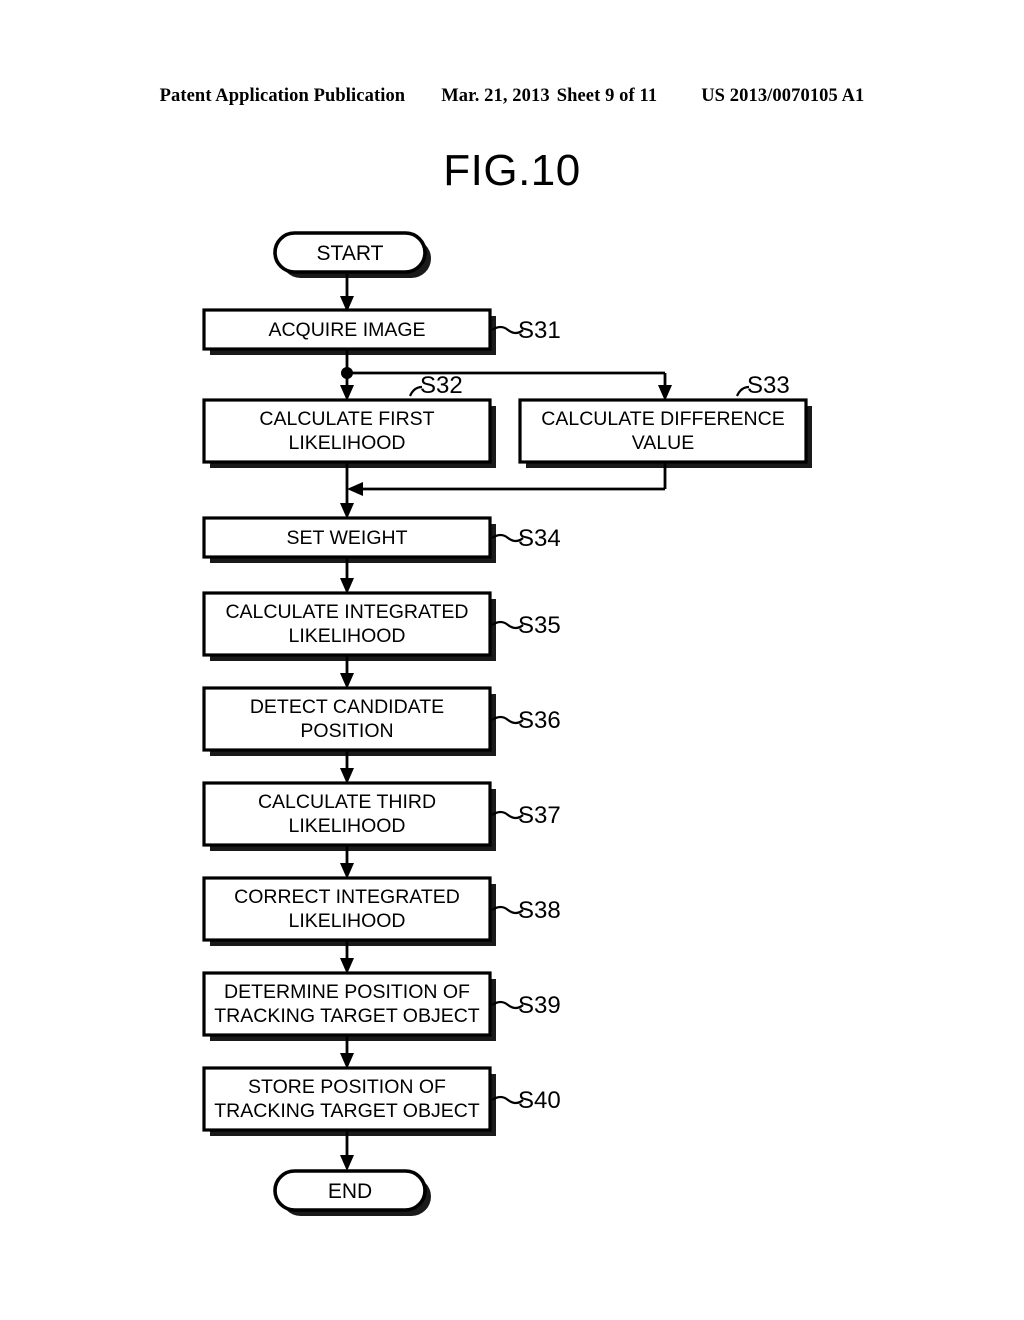 Image resolution: width=1024 pixels, height=1320 pixels. I want to click on node-start: START, so click(352, 254).